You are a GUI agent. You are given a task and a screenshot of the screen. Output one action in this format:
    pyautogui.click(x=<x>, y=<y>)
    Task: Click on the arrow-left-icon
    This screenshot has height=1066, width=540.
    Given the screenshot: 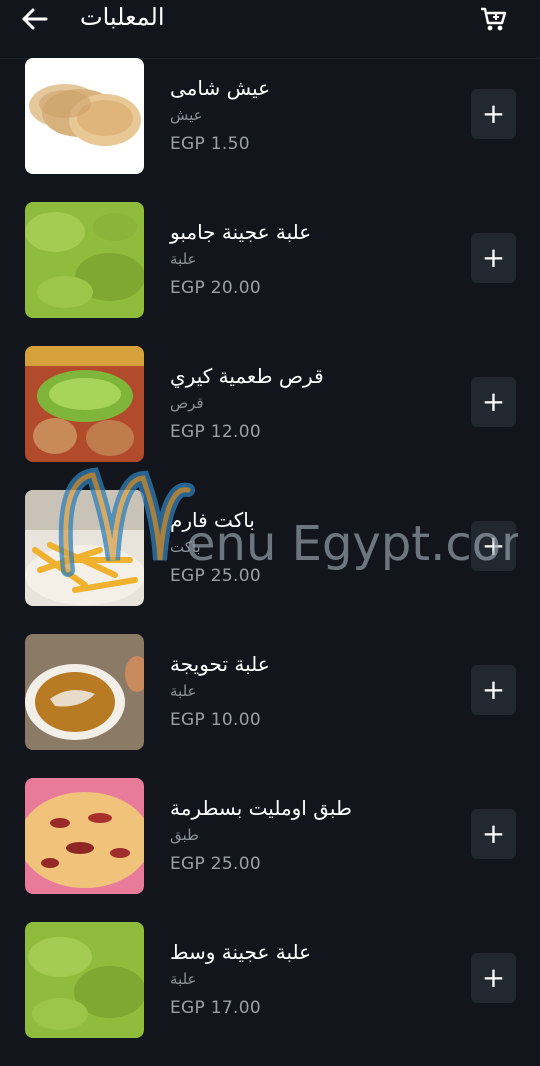 What is the action you would take?
    pyautogui.click(x=35, y=19)
    